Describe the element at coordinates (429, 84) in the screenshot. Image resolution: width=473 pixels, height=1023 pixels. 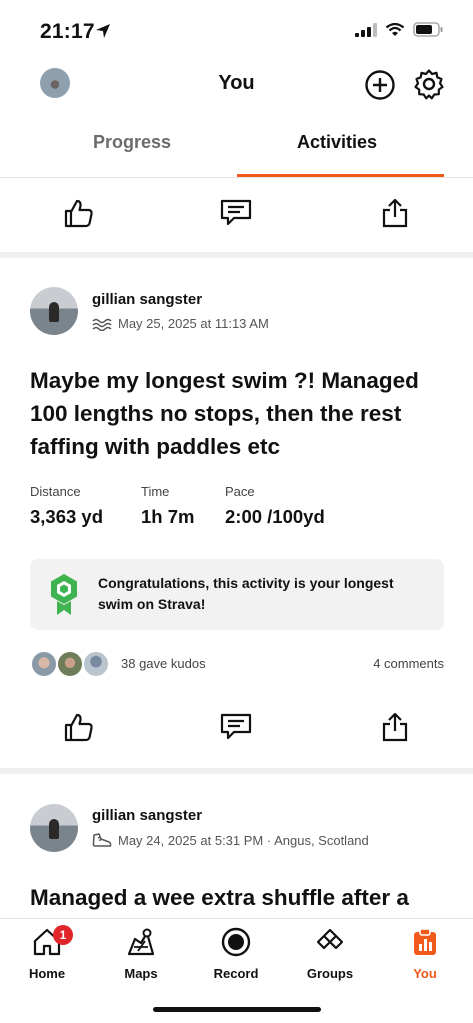
I see `gear-icon` at that location.